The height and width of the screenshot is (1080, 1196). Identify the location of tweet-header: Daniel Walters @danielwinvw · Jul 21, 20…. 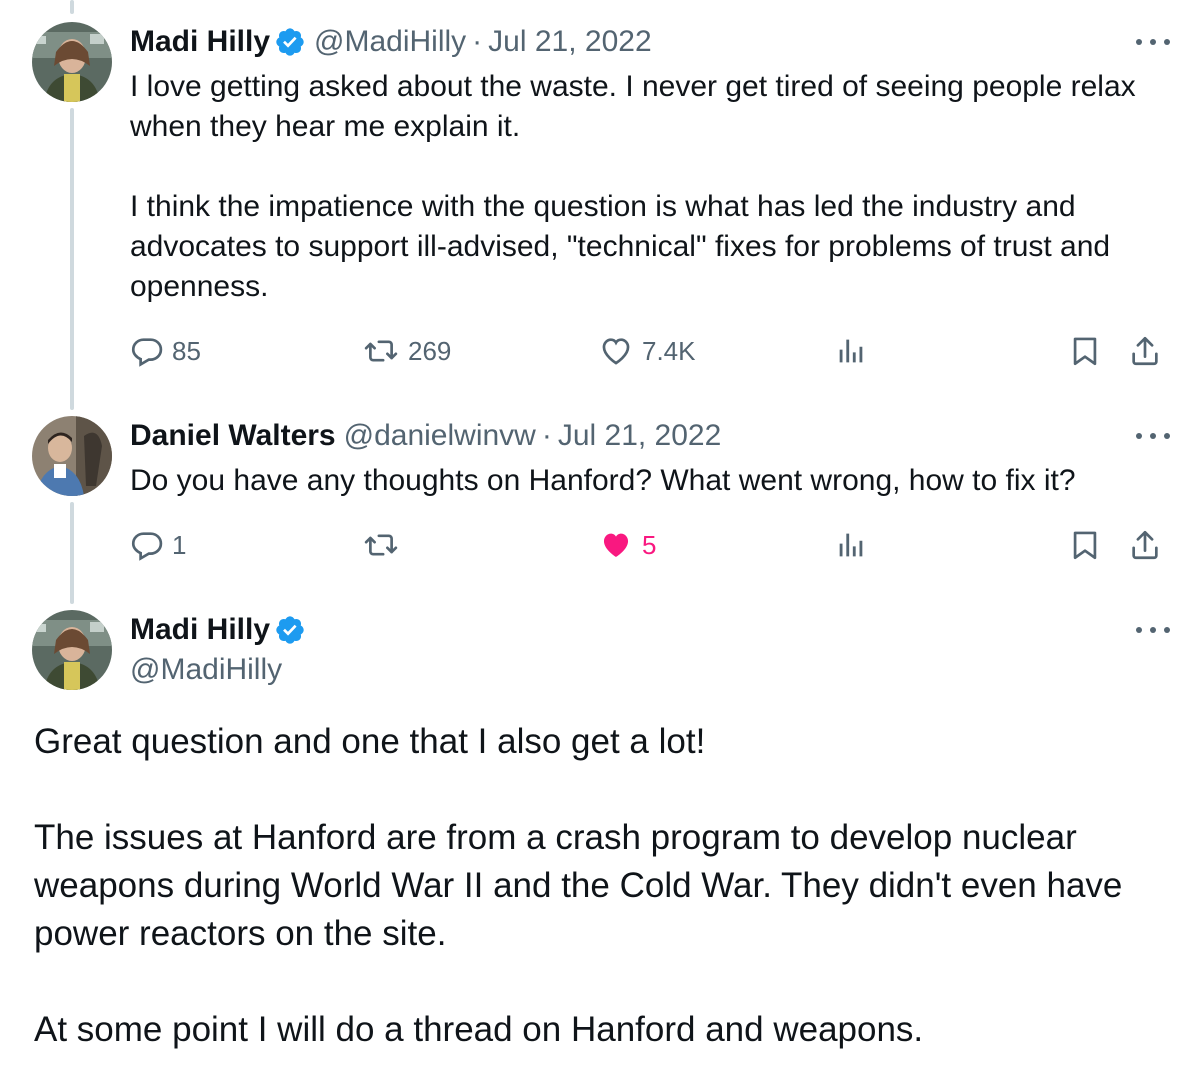
(425, 436).